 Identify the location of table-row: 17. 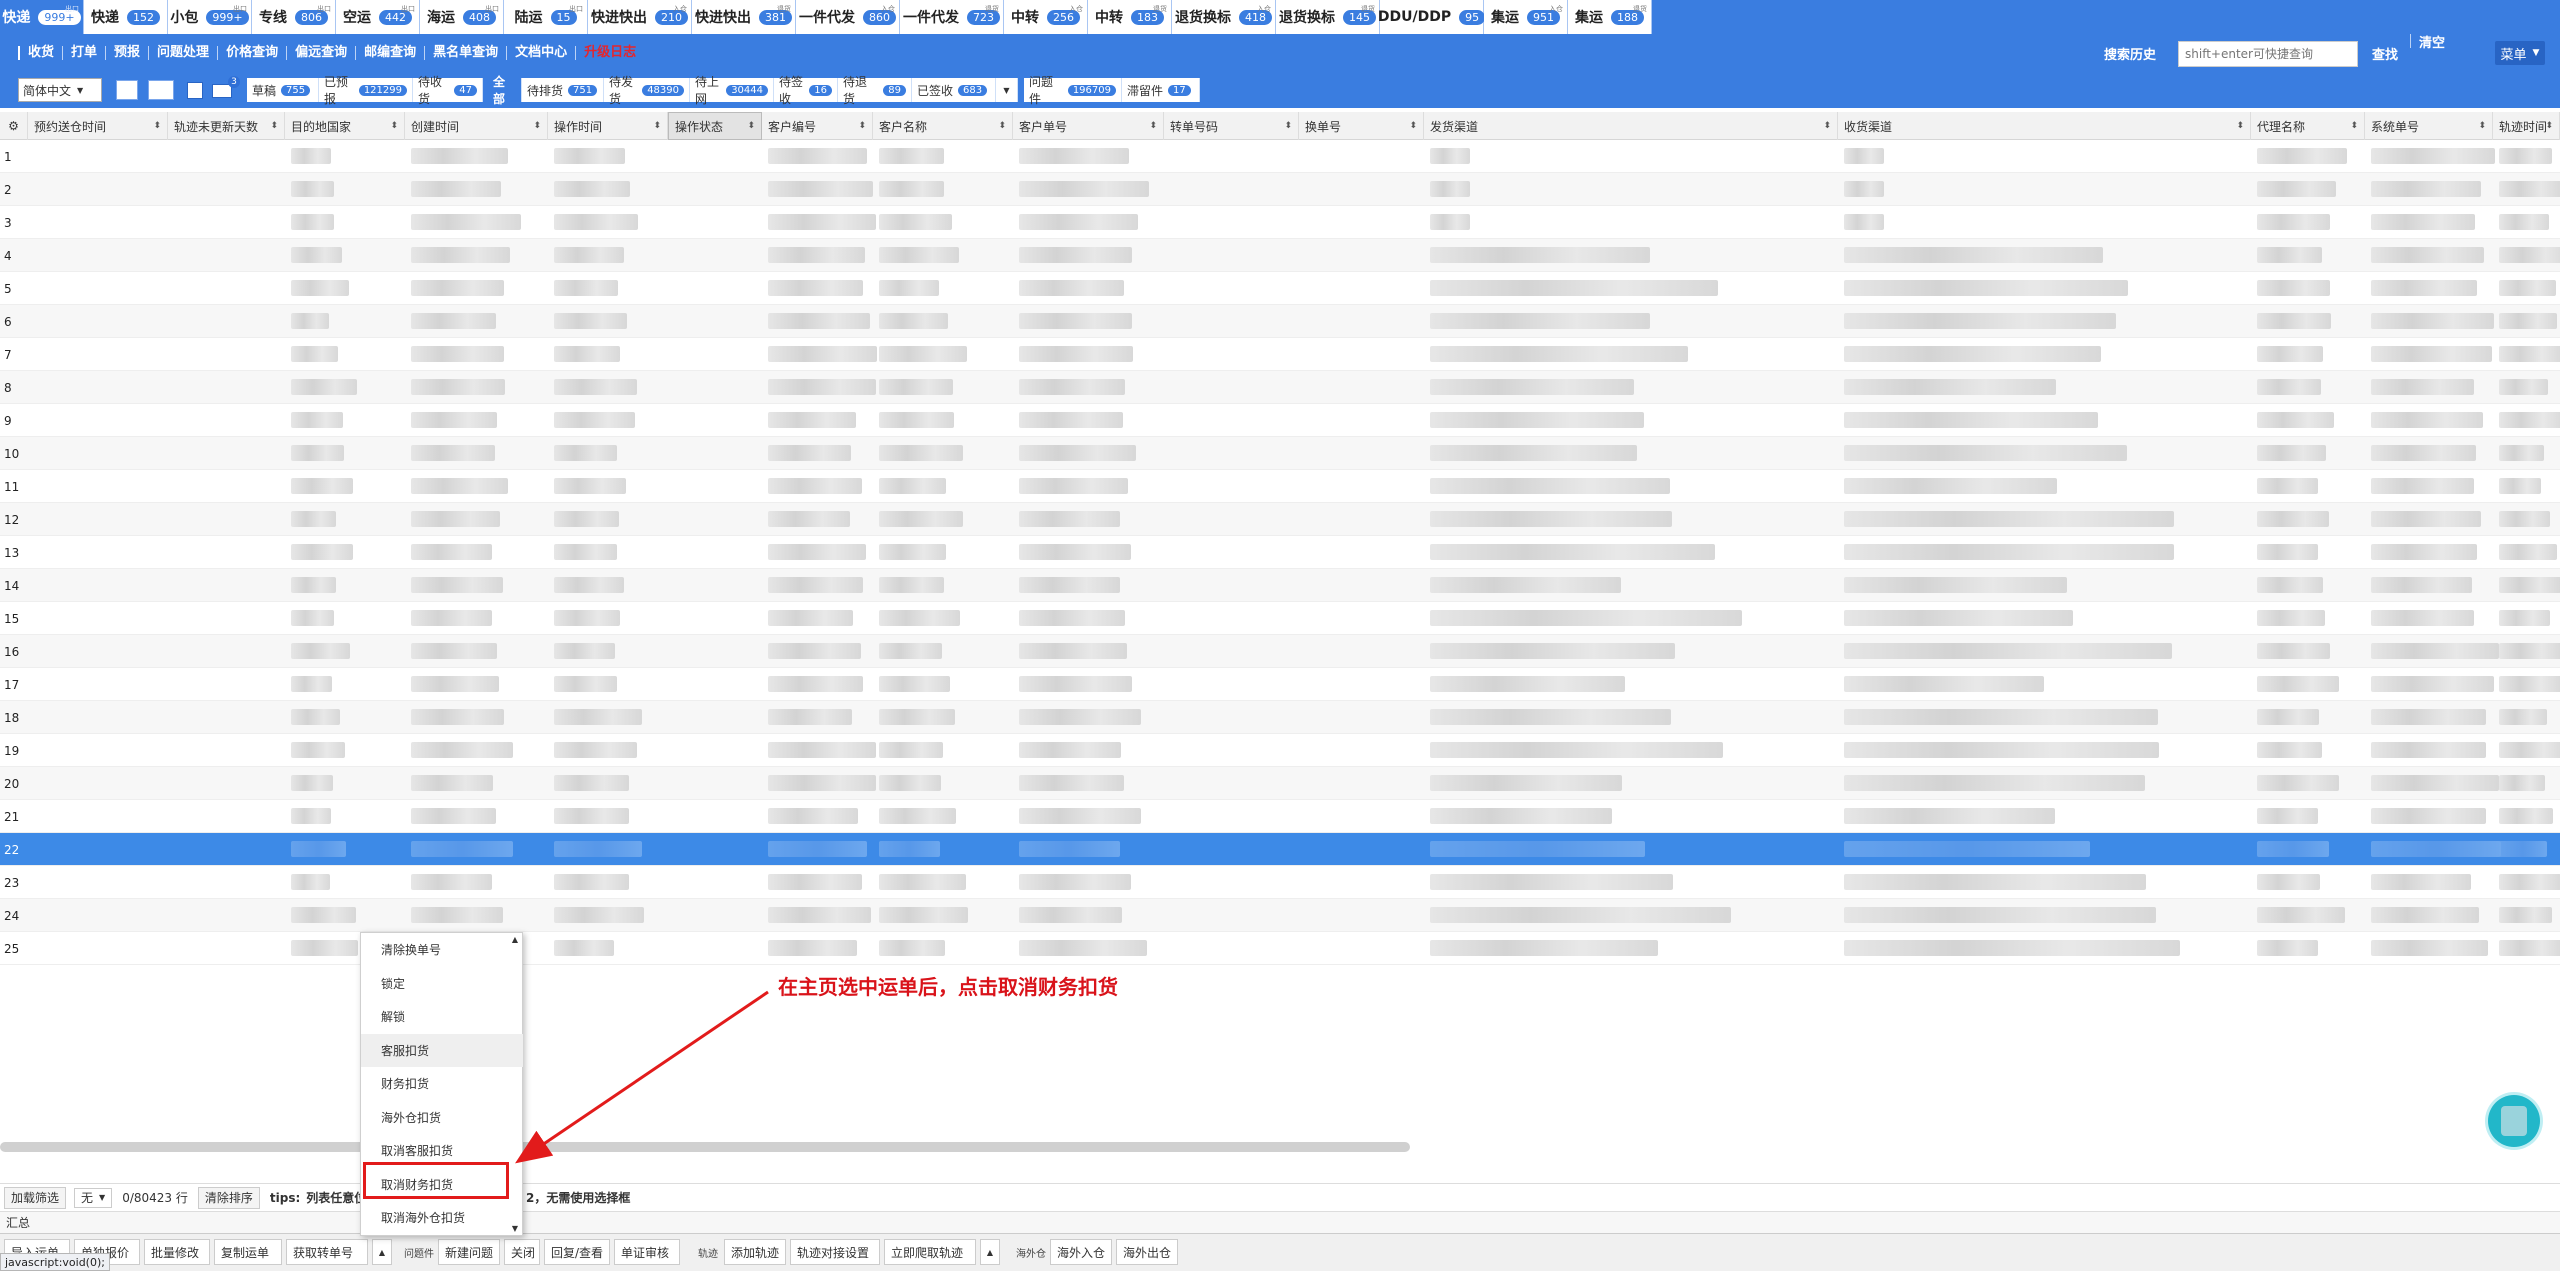
(1280, 684).